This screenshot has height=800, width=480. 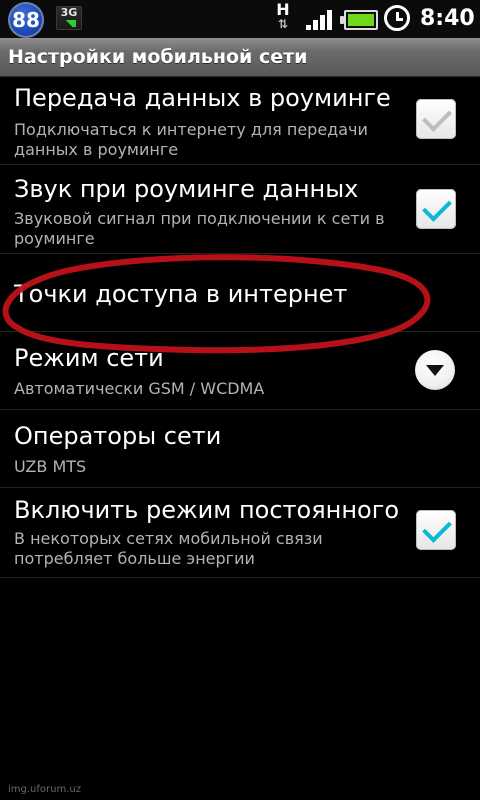 I want to click on notification-badge-icon: 88, so click(x=26, y=20).